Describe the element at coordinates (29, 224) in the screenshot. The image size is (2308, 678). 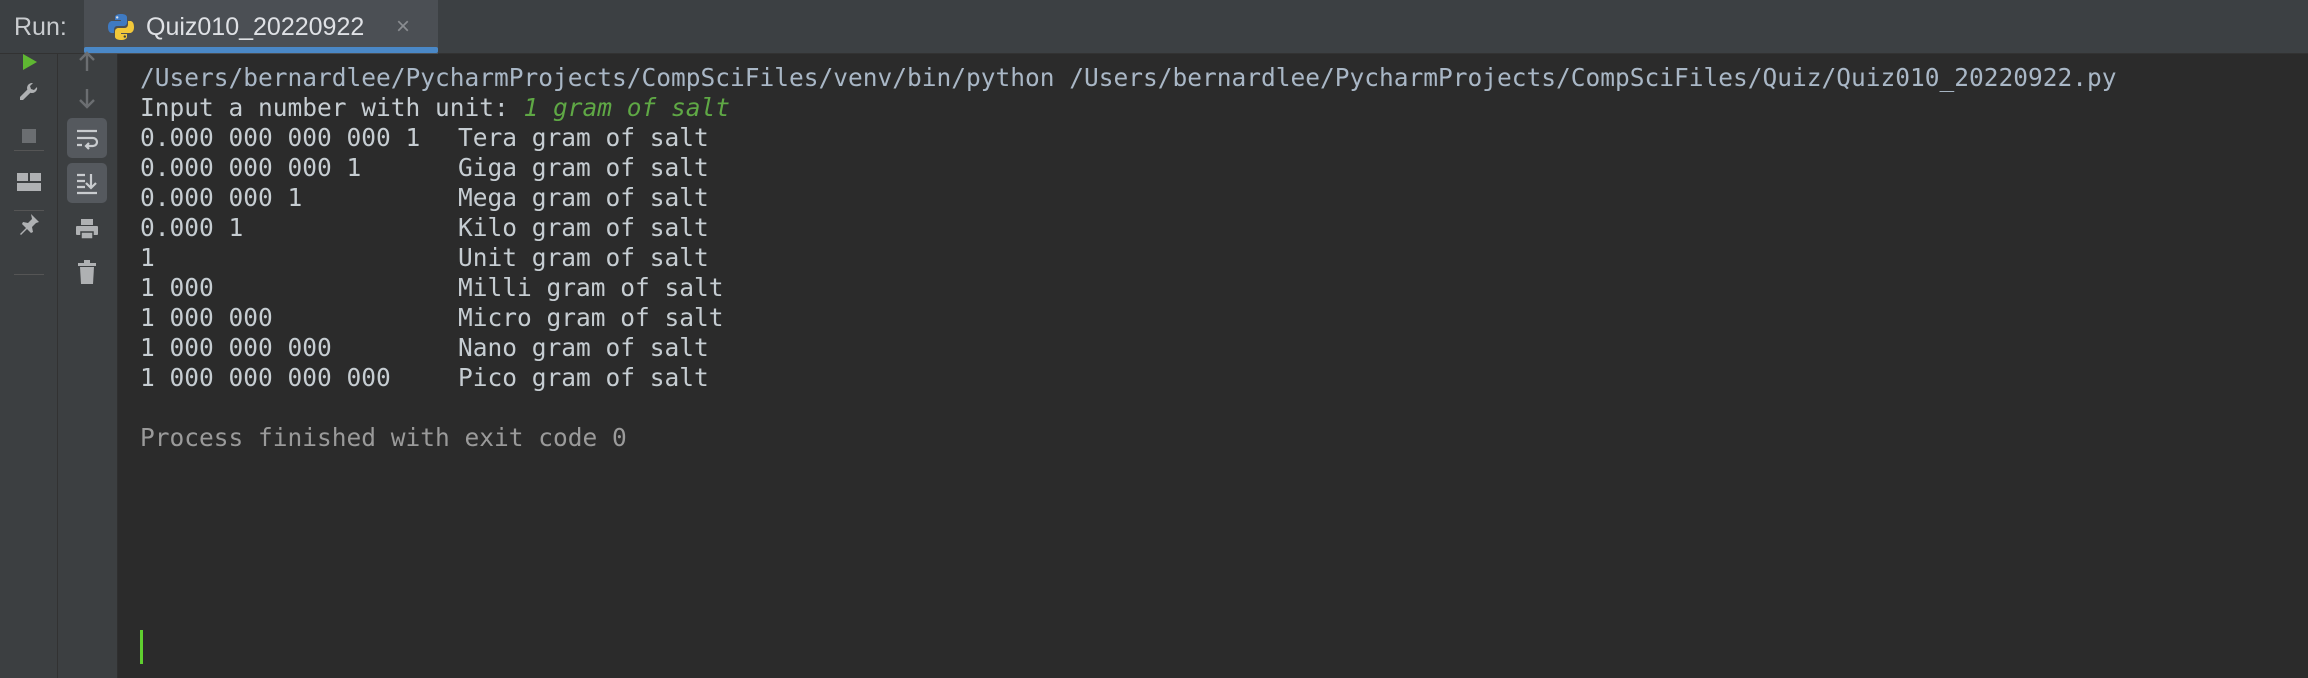
I see `pin-icon` at that location.